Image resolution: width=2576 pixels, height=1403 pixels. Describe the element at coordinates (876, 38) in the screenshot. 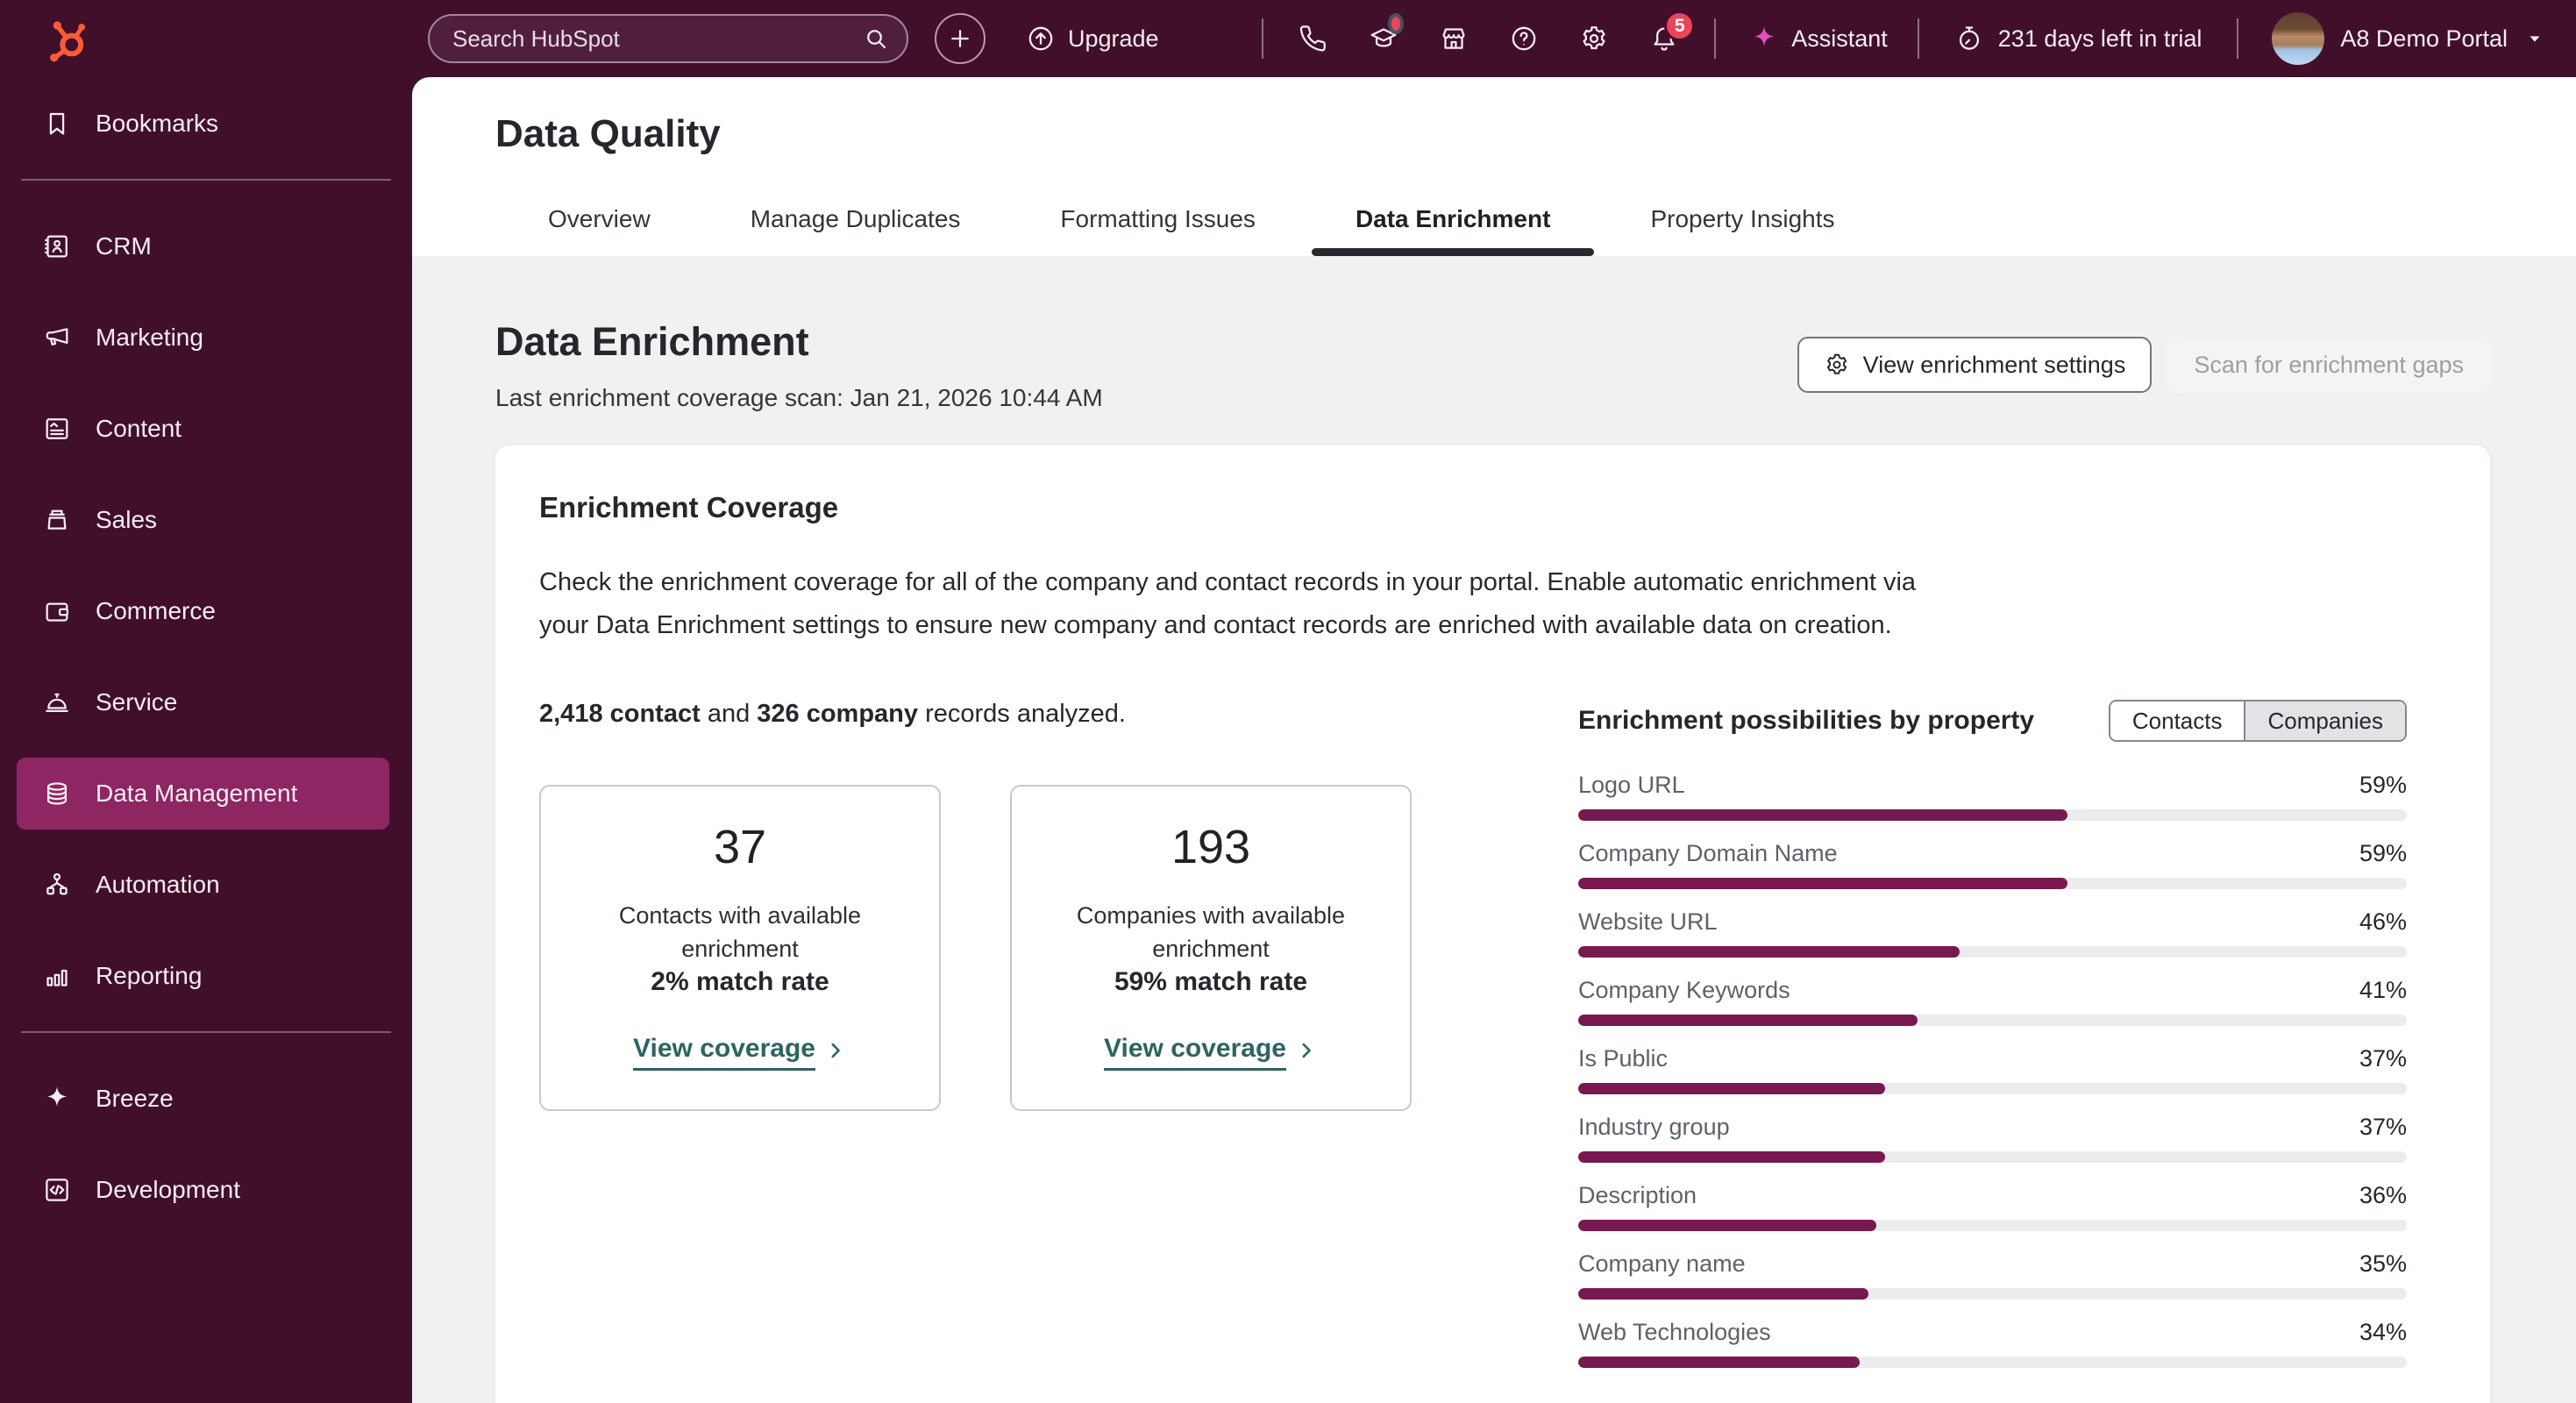

I see `search-icon` at that location.